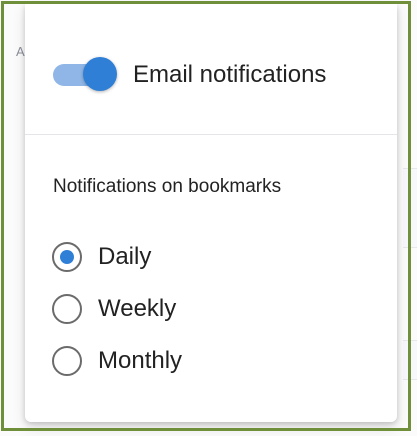 This screenshot has height=436, width=417. Describe the element at coordinates (140, 360) in the screenshot. I see `radio-label-monthly: Monthly` at that location.